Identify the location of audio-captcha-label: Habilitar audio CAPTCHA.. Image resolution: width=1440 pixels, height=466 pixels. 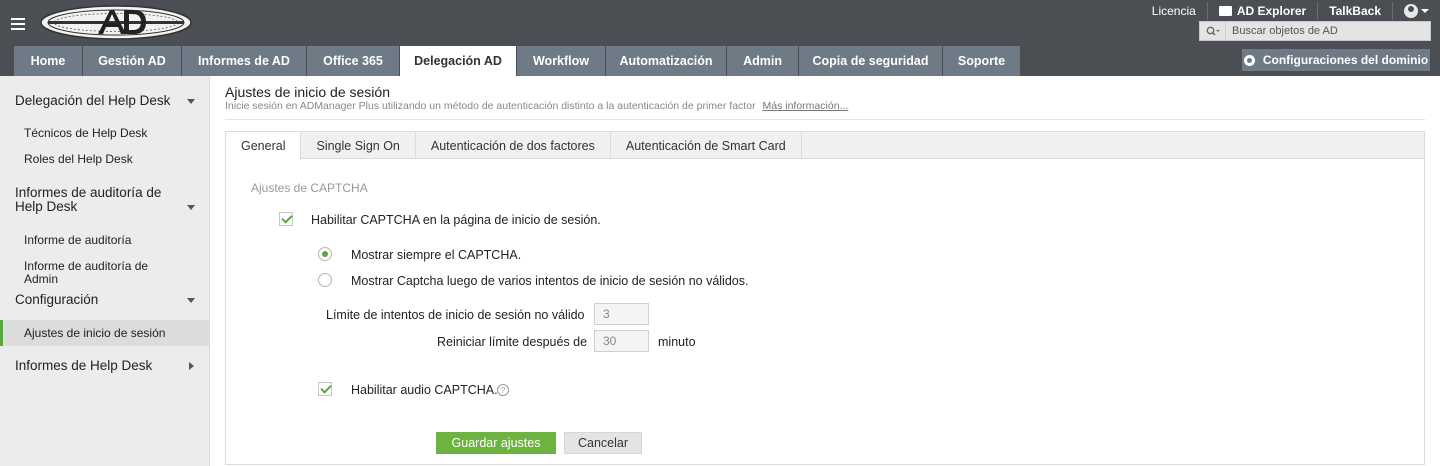
(424, 390).